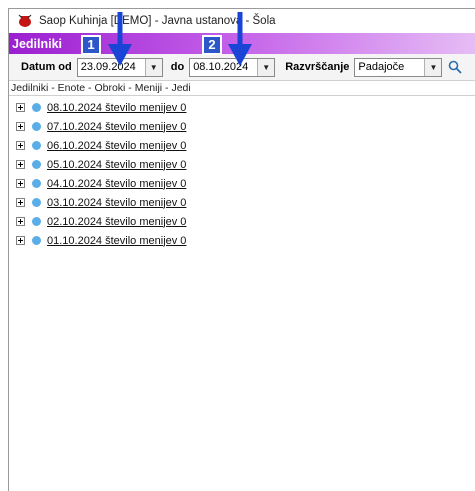 This screenshot has width=475, height=491. Describe the element at coordinates (389, 67) in the screenshot. I see `sort-value: Padajoče` at that location.